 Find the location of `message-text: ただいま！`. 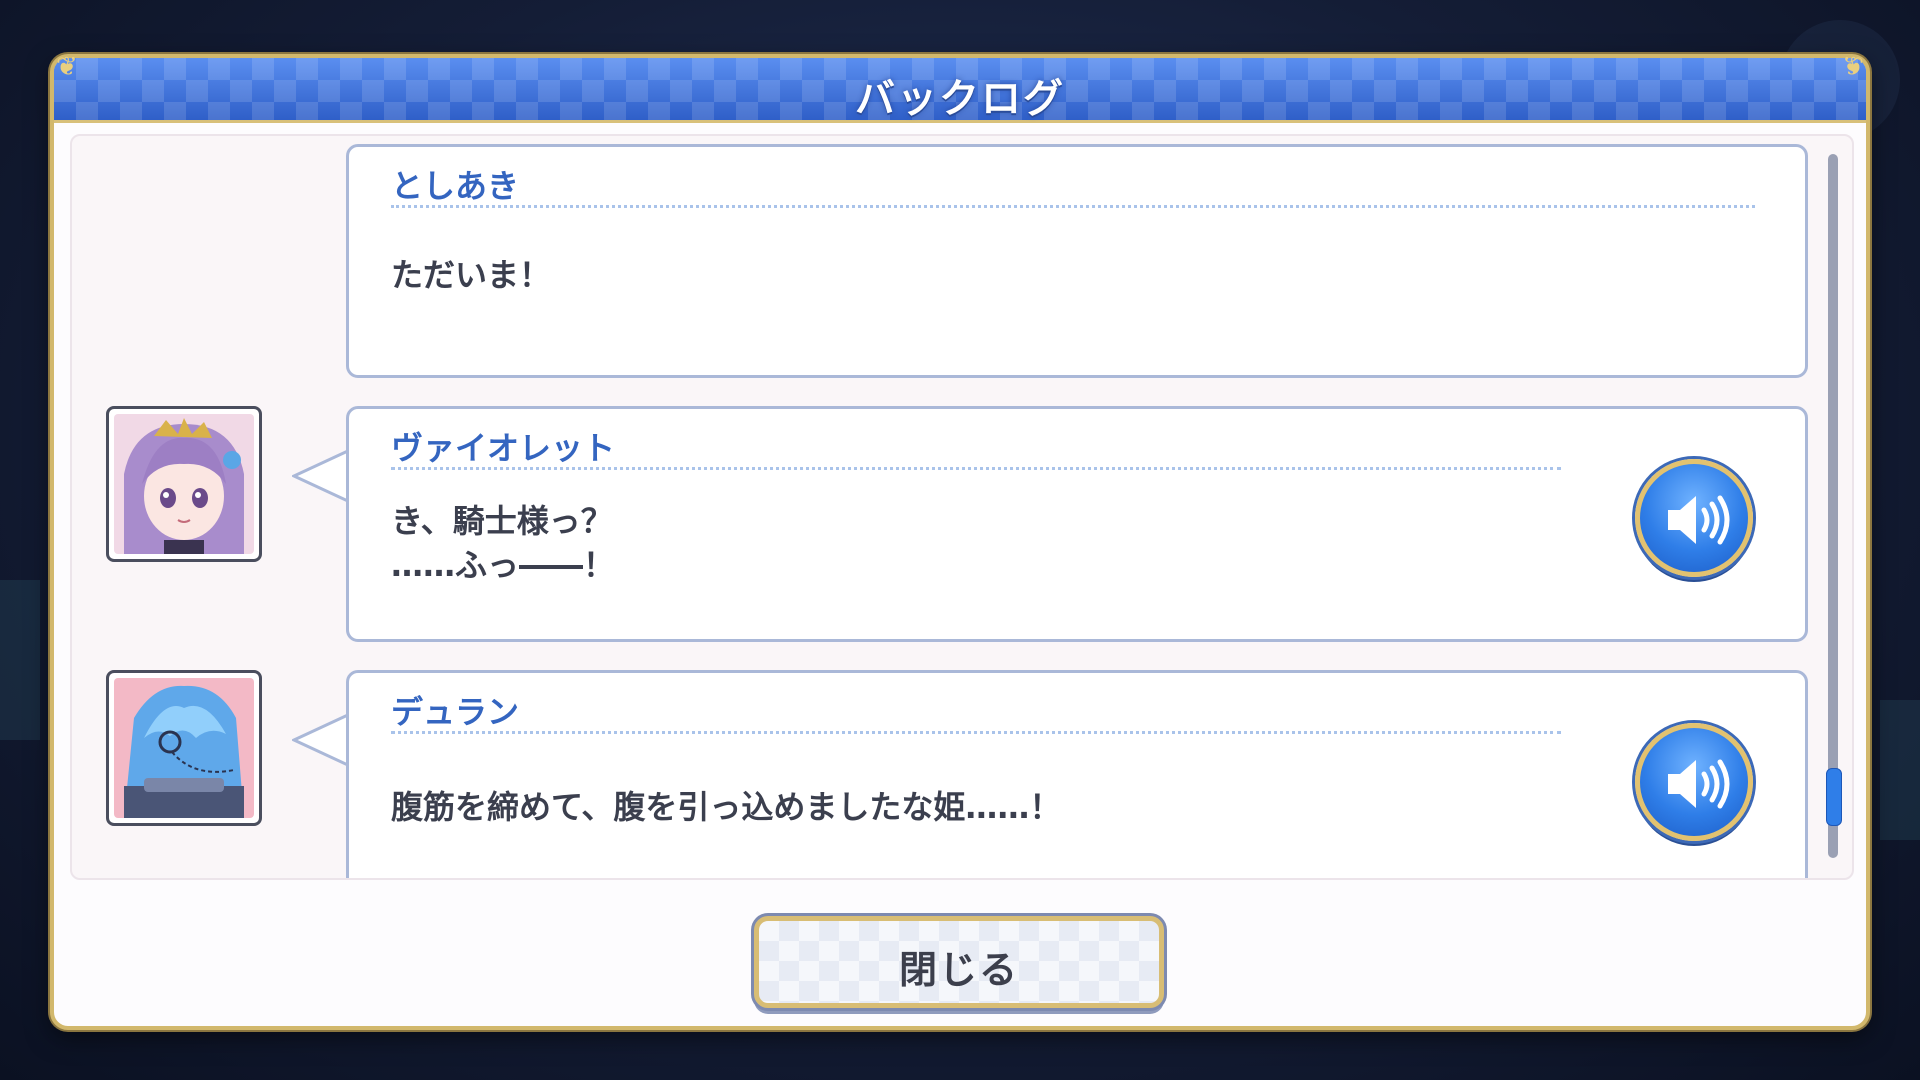

message-text: ただいま！ is located at coordinates (471, 275).